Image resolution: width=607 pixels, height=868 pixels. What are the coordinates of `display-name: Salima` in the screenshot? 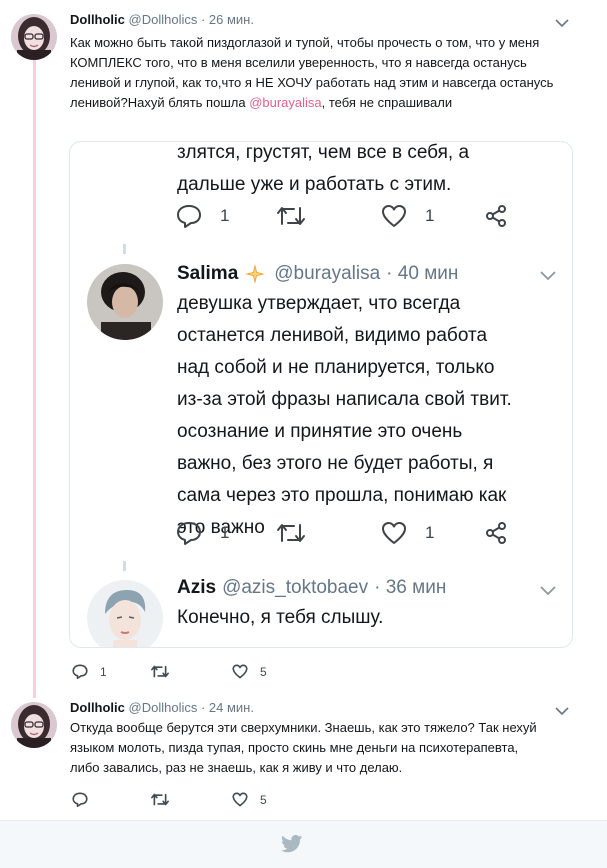 It's located at (207, 274).